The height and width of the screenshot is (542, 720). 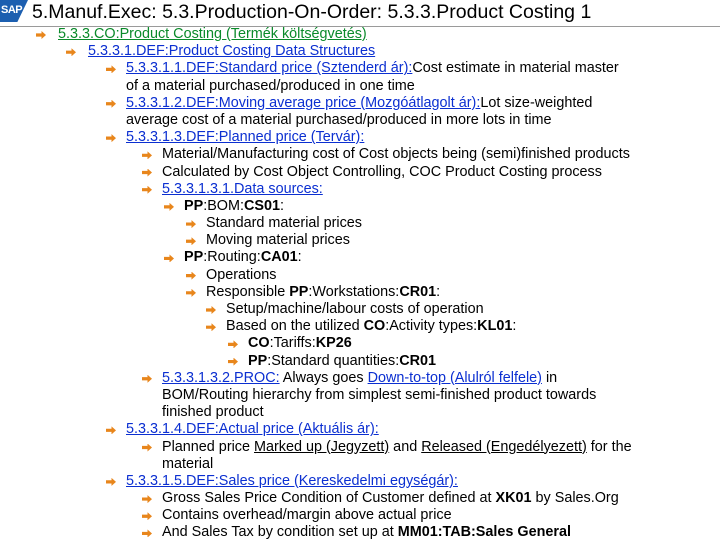 What do you see at coordinates (360, 206) in the screenshot?
I see `list-item: PP:BOM:CS01:` at bounding box center [360, 206].